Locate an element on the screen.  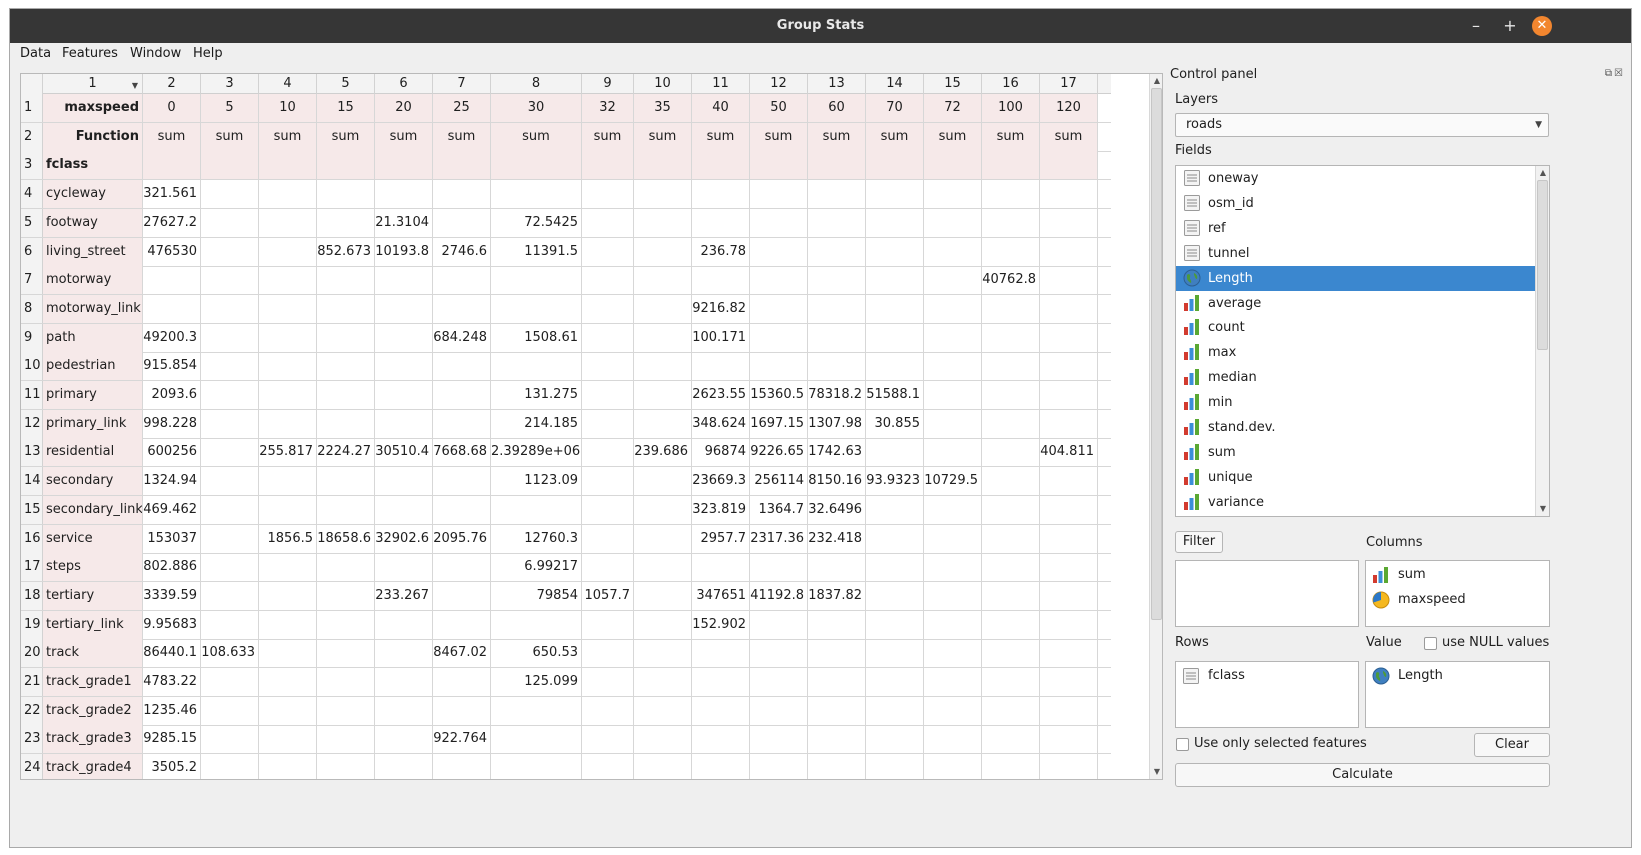
column-header: 13 is located at coordinates (837, 84).